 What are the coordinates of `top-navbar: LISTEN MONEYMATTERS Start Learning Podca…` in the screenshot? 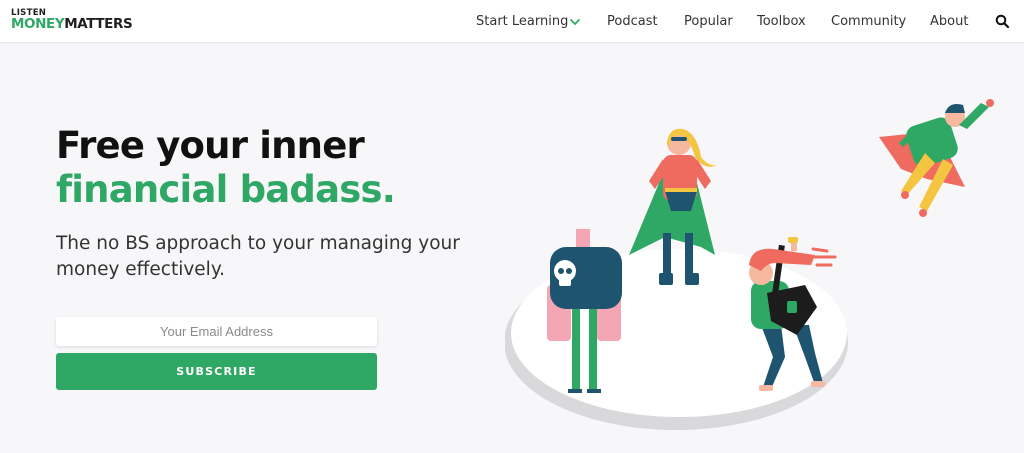 It's located at (512, 21).